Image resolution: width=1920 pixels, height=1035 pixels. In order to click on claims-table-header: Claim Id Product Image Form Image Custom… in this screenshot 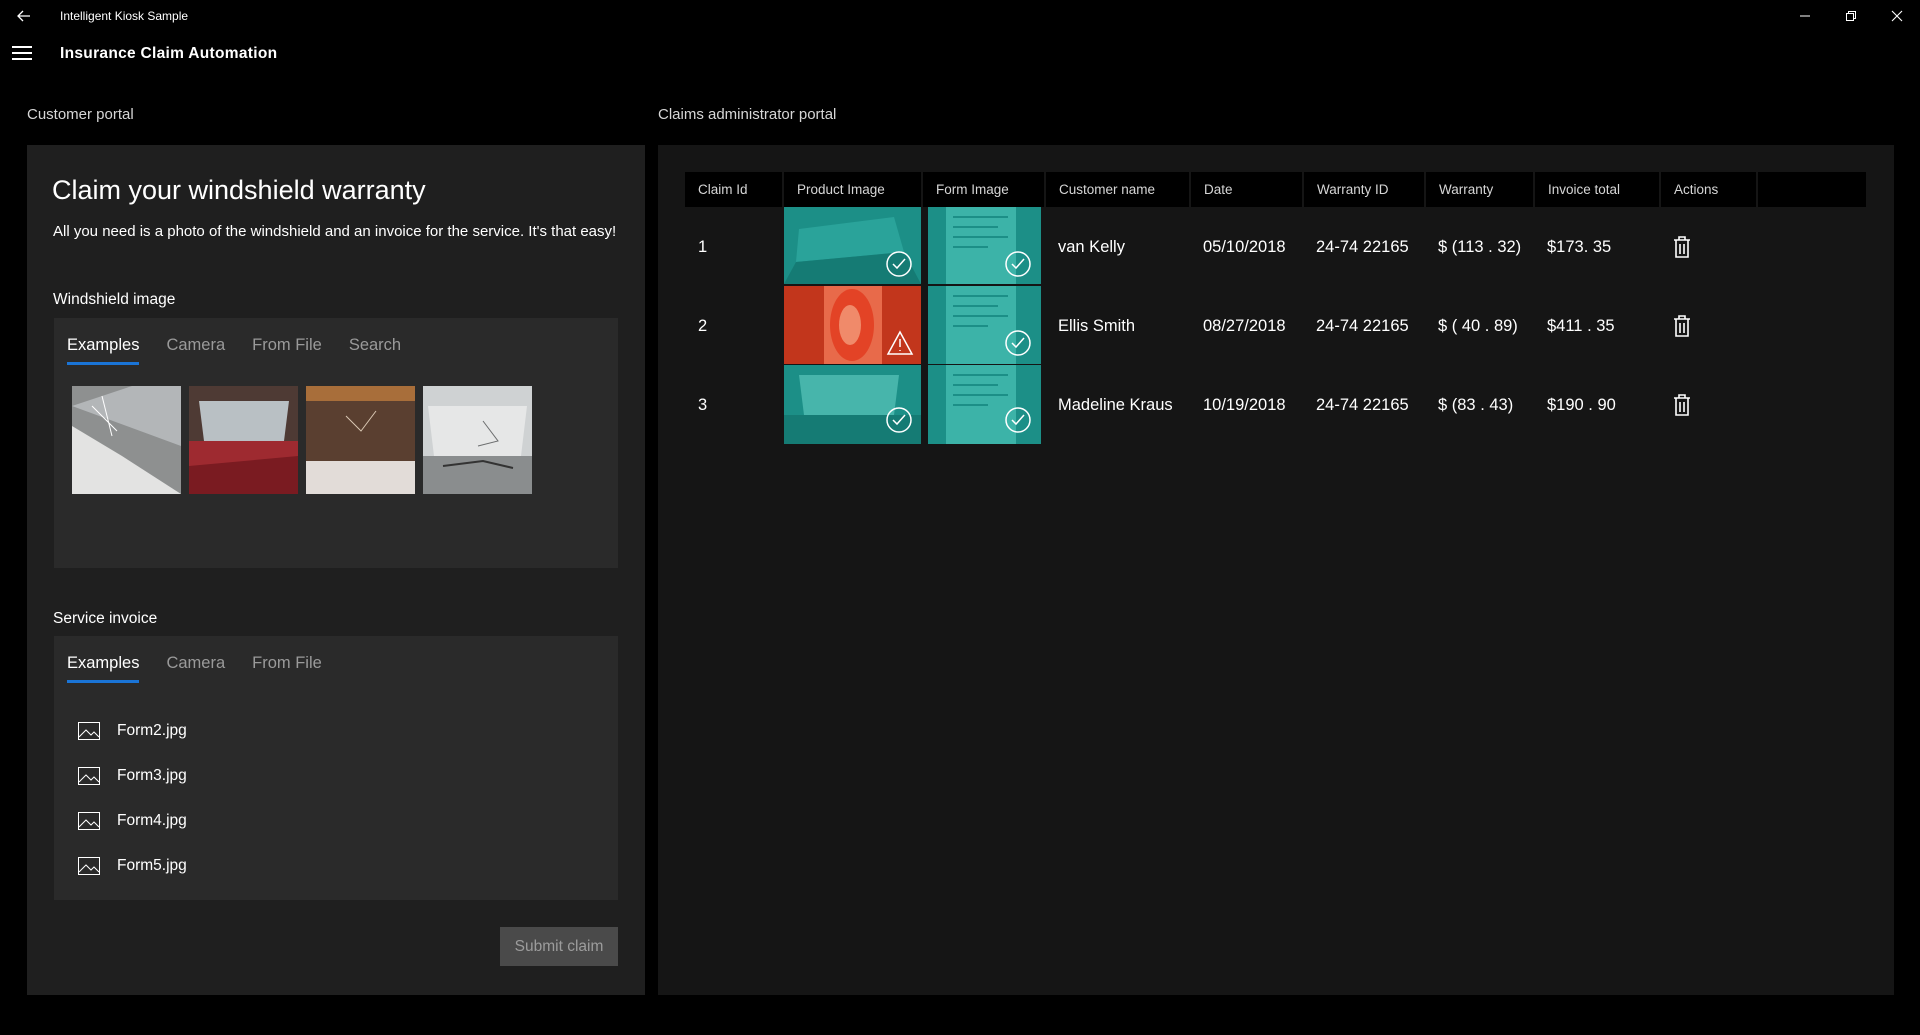, I will do `click(1275, 189)`.